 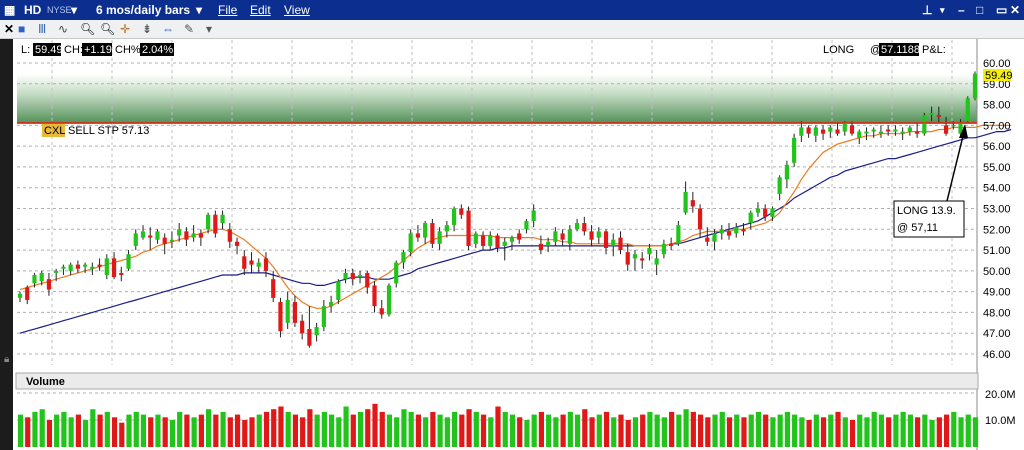 What do you see at coordinates (98, 50) in the screenshot?
I see `change-value: +1.19` at bounding box center [98, 50].